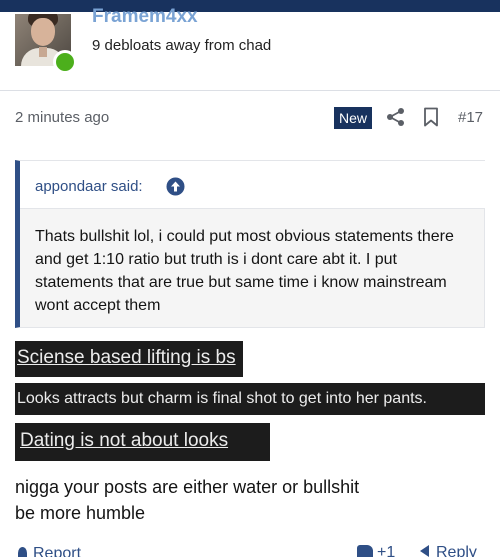 Image resolution: width=500 pixels, height=557 pixels. What do you see at coordinates (89, 186) in the screenshot?
I see `quote-author-link: appondaar said:` at bounding box center [89, 186].